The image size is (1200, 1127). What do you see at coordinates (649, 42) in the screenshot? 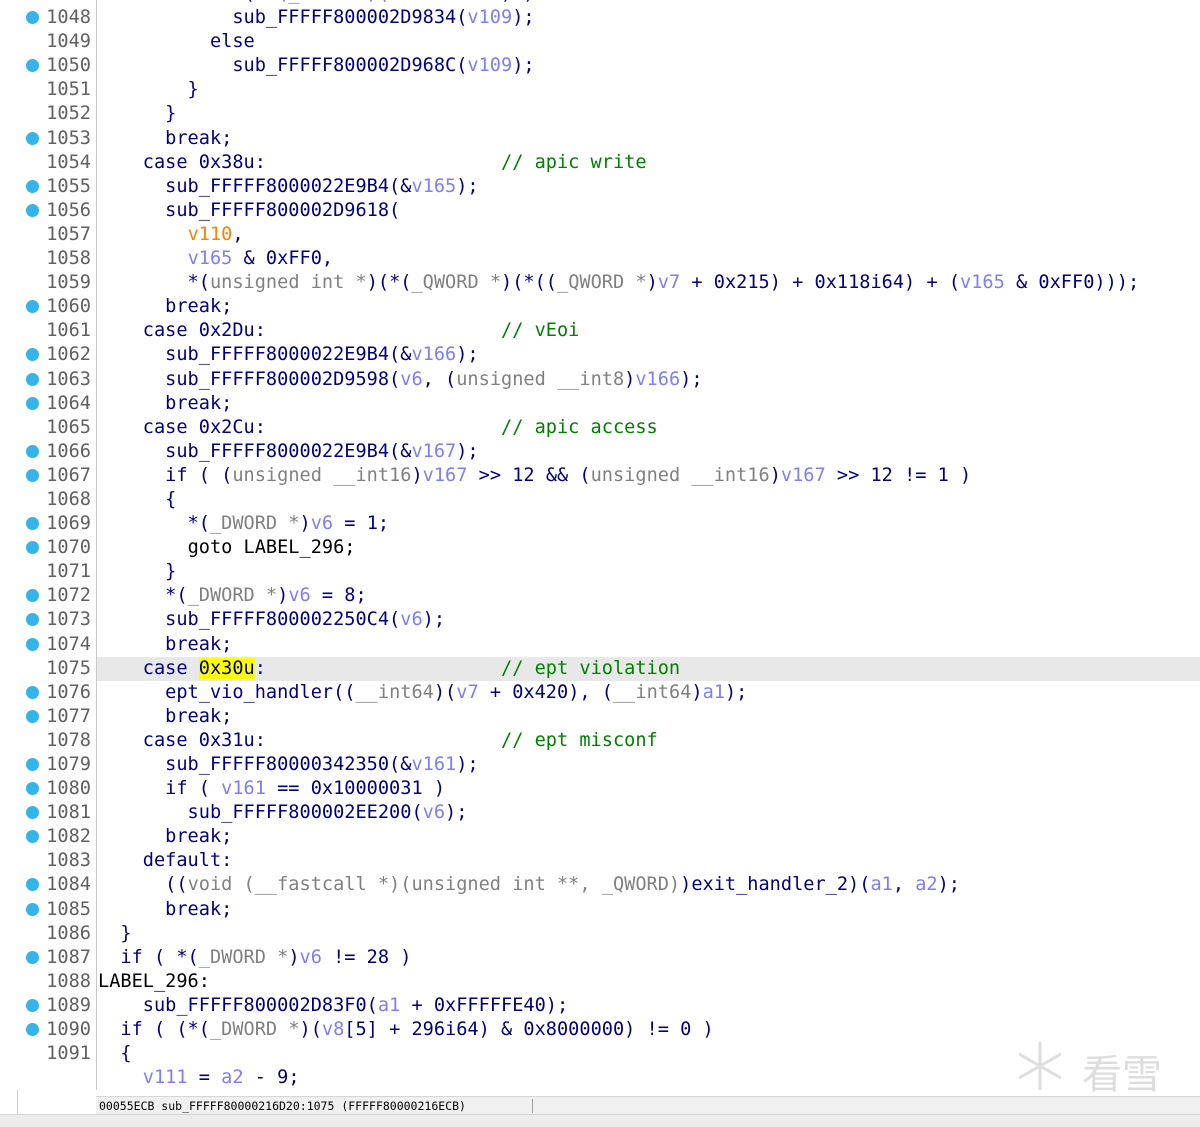
I see `code-content: else` at bounding box center [649, 42].